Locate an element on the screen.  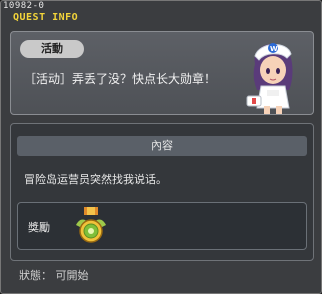
window-title: QUEST INFO is located at coordinates (46, 17).